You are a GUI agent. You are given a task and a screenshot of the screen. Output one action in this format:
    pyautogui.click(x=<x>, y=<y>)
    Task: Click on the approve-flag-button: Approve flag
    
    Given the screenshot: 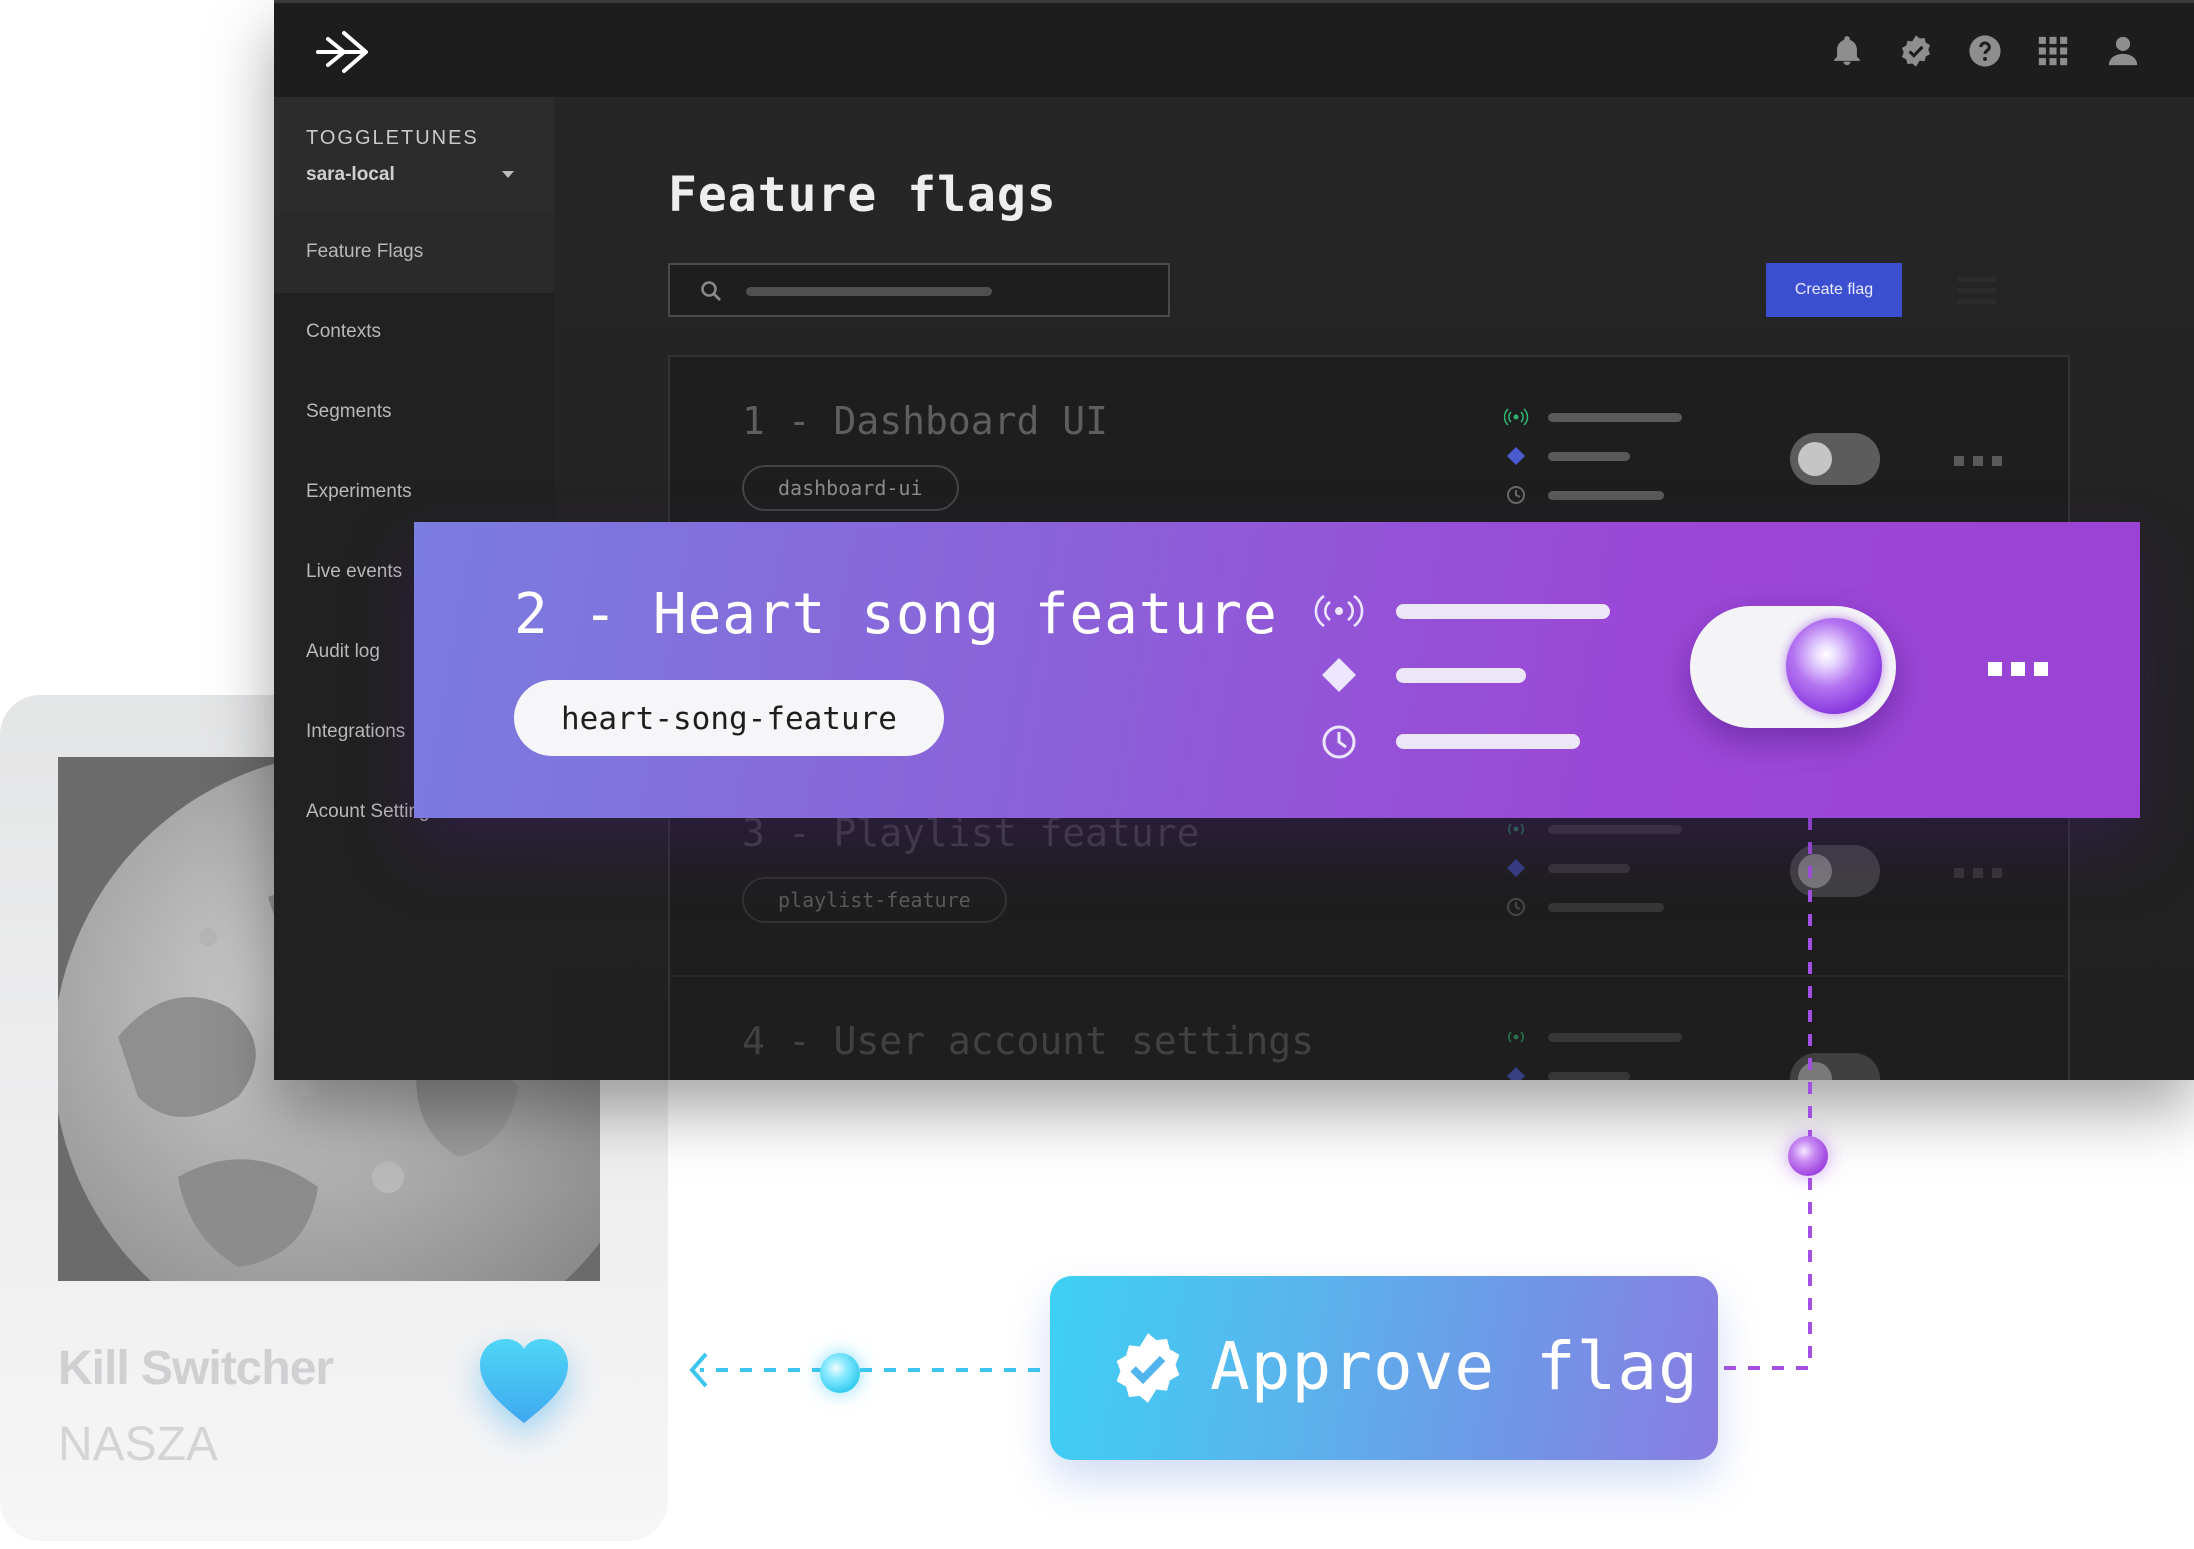 What is the action you would take?
    pyautogui.click(x=1384, y=1368)
    